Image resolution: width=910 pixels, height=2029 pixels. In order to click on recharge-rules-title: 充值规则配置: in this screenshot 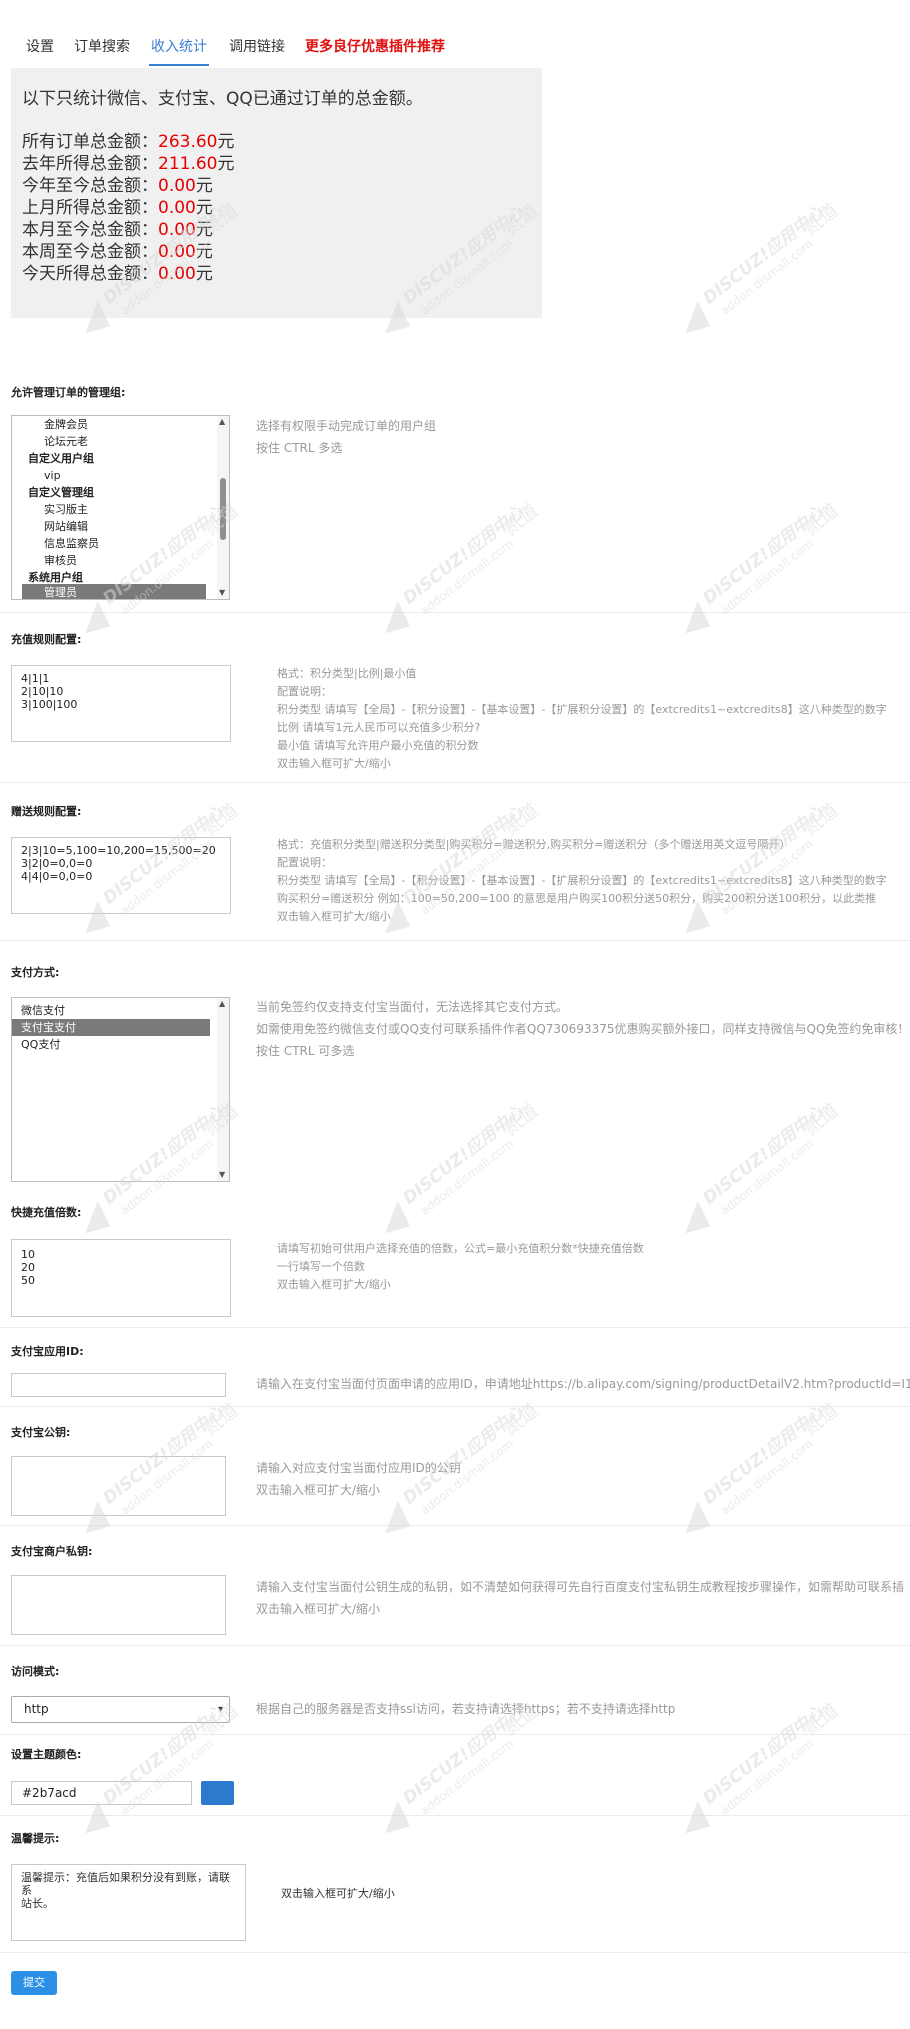, I will do `click(46, 639)`.